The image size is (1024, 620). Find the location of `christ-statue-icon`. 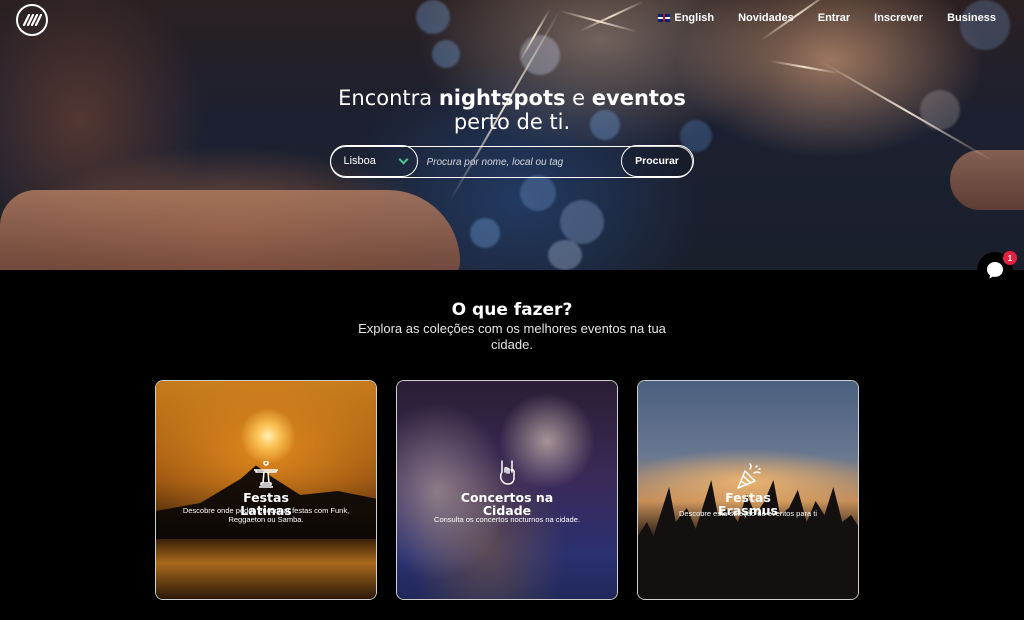

christ-statue-icon is located at coordinates (266, 476).